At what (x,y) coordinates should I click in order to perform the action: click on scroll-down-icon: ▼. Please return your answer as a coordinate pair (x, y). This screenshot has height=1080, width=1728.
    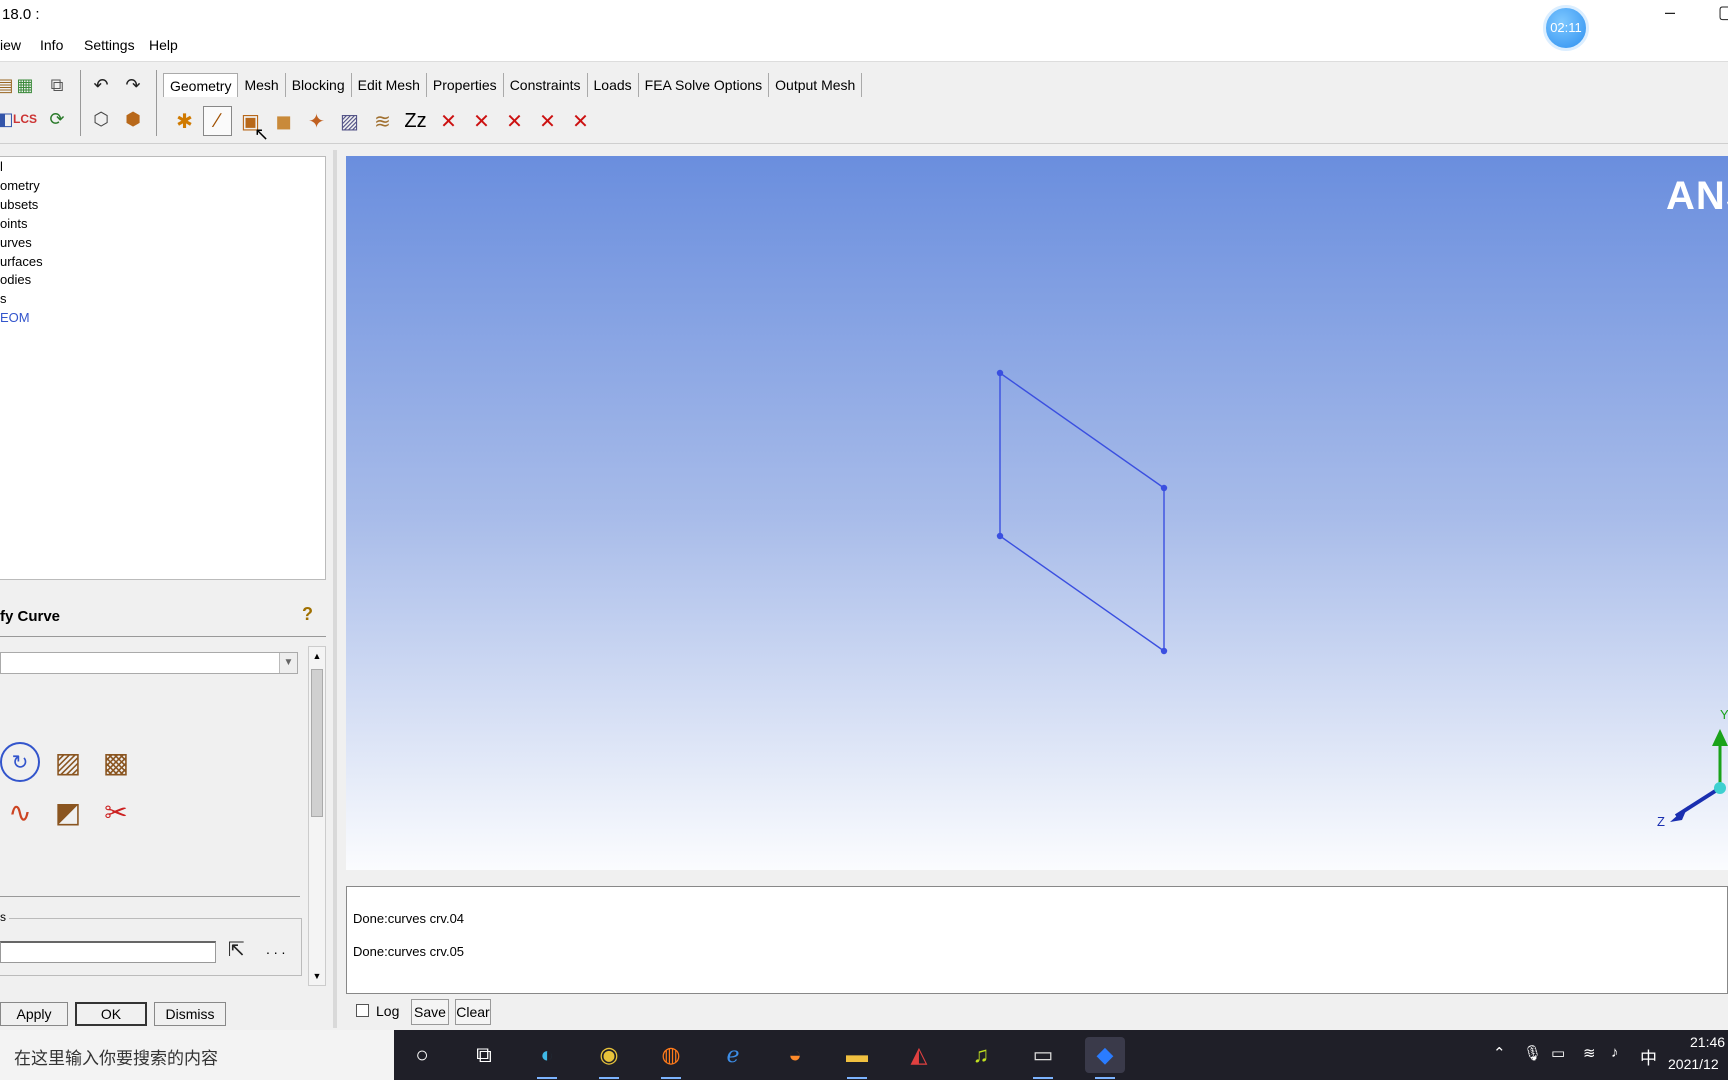
    Looking at the image, I should click on (317, 976).